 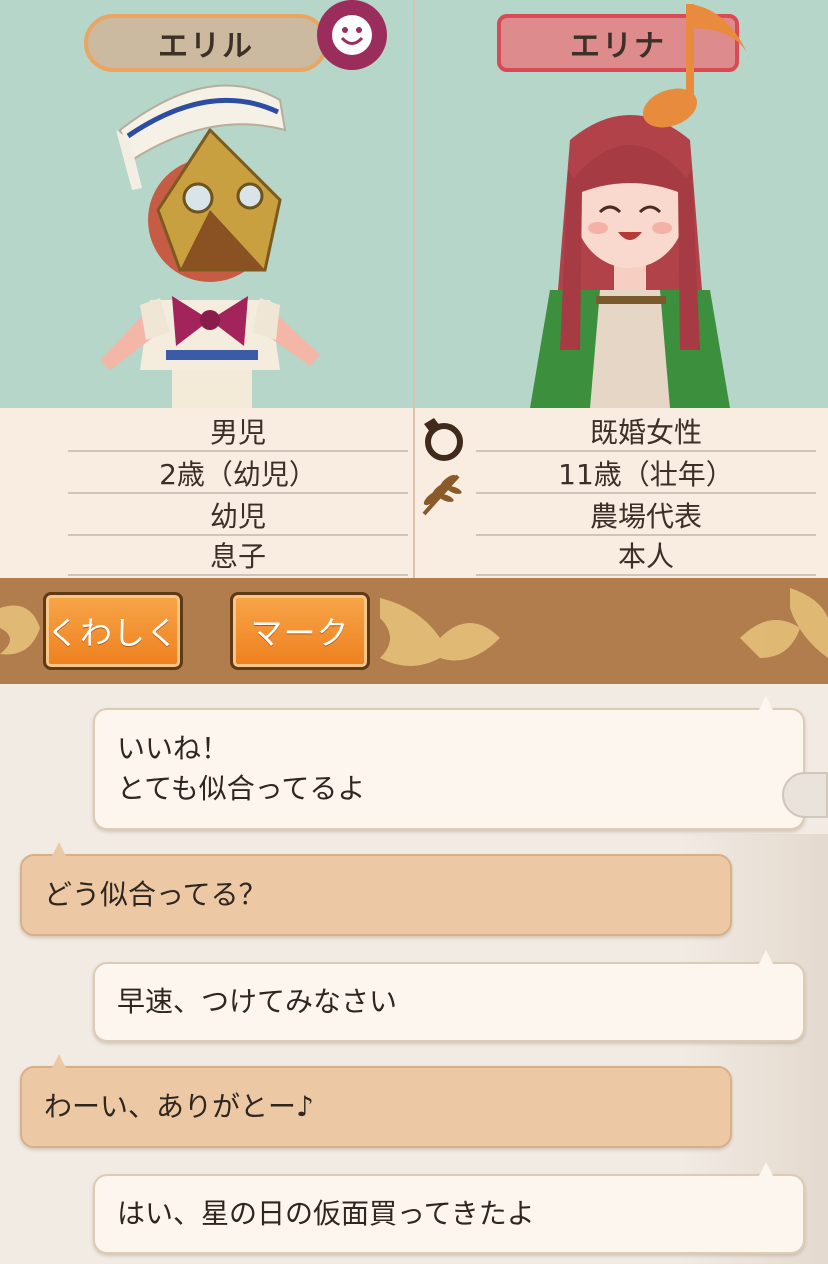 What do you see at coordinates (241, 788) in the screenshot?
I see `chat-text: とても似合ってるよ` at bounding box center [241, 788].